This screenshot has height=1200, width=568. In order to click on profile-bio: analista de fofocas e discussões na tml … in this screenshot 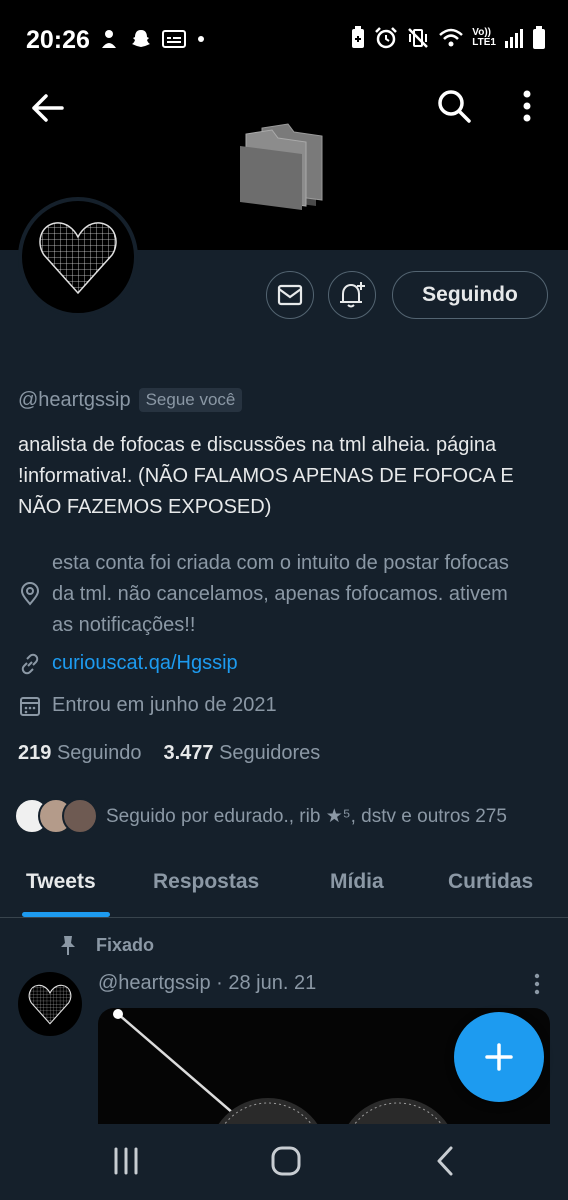, I will do `click(266, 476)`.